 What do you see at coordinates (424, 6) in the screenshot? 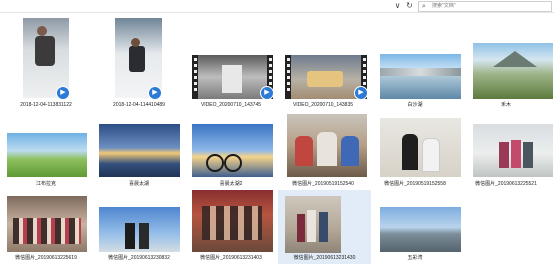
I see `search-icon: ⌕` at bounding box center [424, 6].